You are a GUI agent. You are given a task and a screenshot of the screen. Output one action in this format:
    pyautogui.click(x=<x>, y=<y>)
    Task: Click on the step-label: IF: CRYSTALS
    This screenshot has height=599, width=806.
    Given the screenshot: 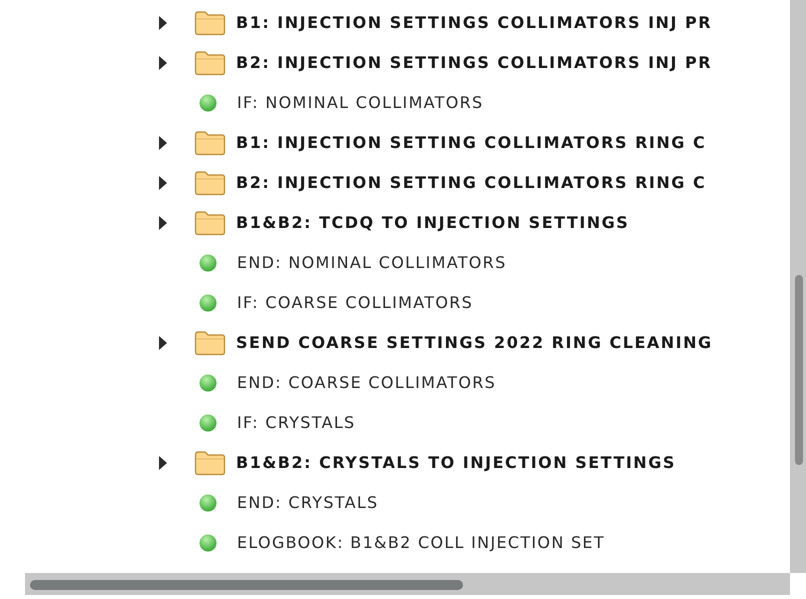 What is the action you would take?
    pyautogui.click(x=296, y=423)
    